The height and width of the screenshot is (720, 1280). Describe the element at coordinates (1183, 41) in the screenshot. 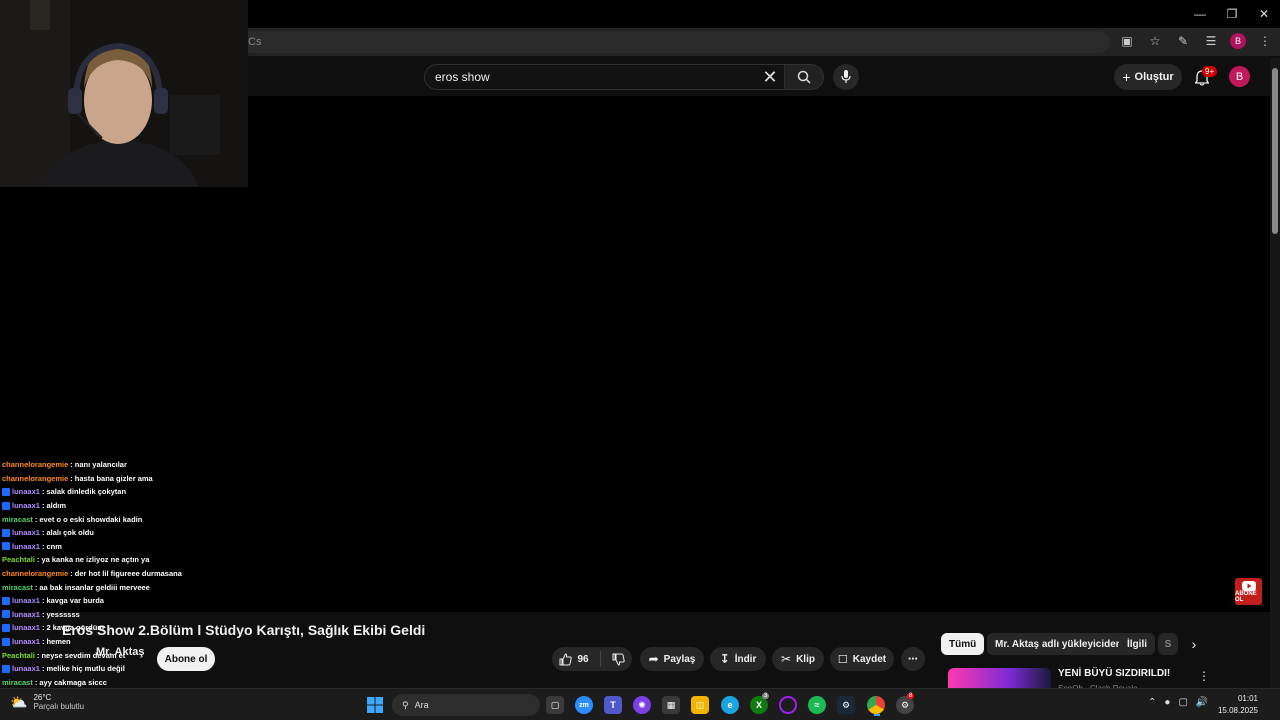

I see `extensions-icon: ✎` at that location.